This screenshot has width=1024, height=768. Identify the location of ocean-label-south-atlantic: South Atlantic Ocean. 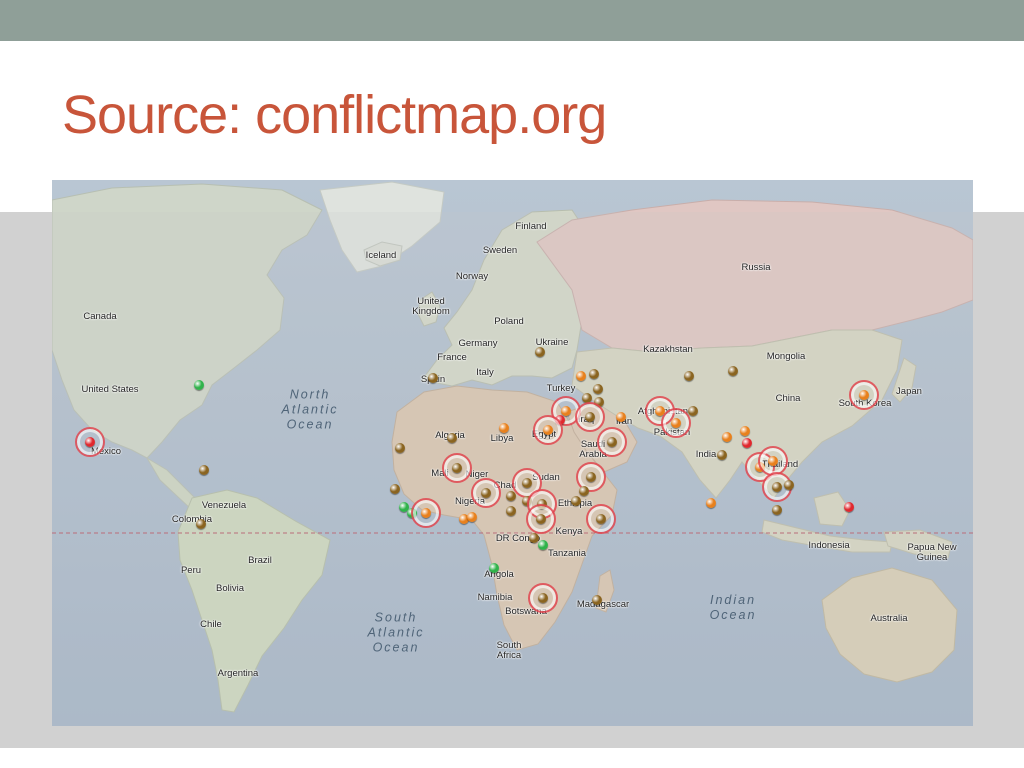
(396, 632).